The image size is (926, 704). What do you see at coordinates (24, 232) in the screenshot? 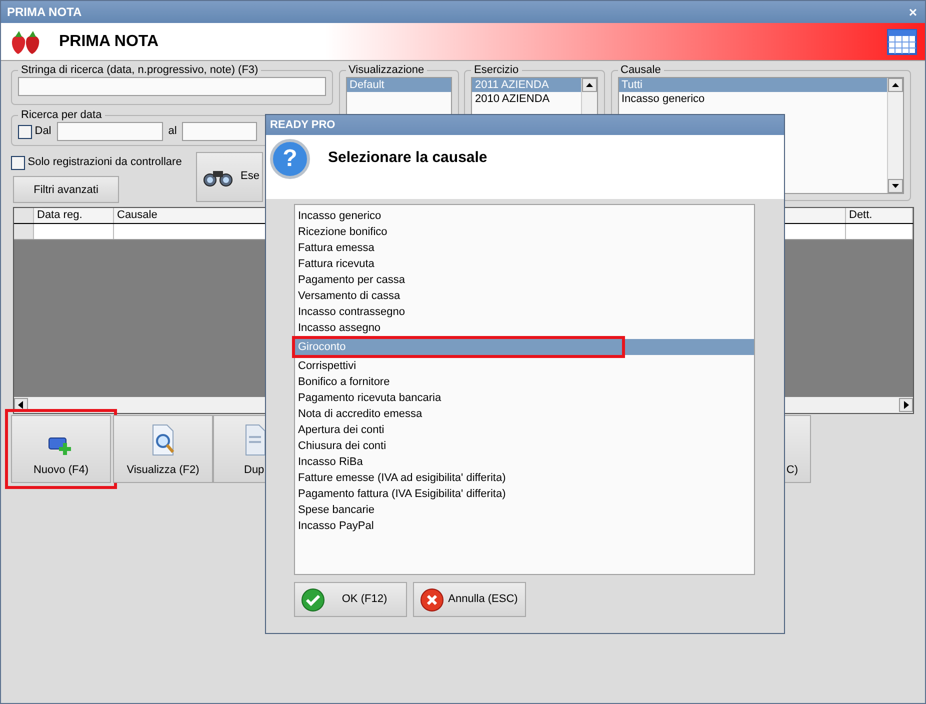
I see `table-cell` at bounding box center [24, 232].